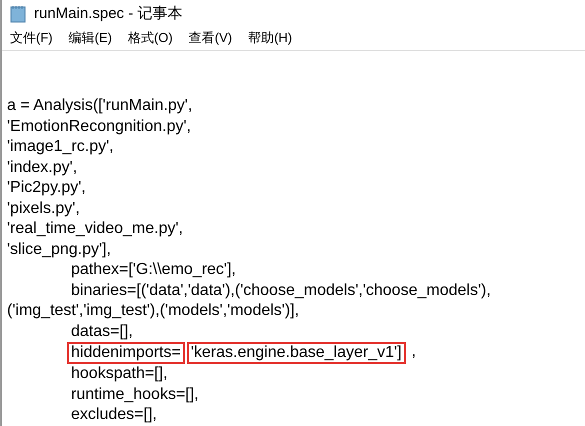 The image size is (585, 426). I want to click on menu-item: 文件(F), so click(31, 38).